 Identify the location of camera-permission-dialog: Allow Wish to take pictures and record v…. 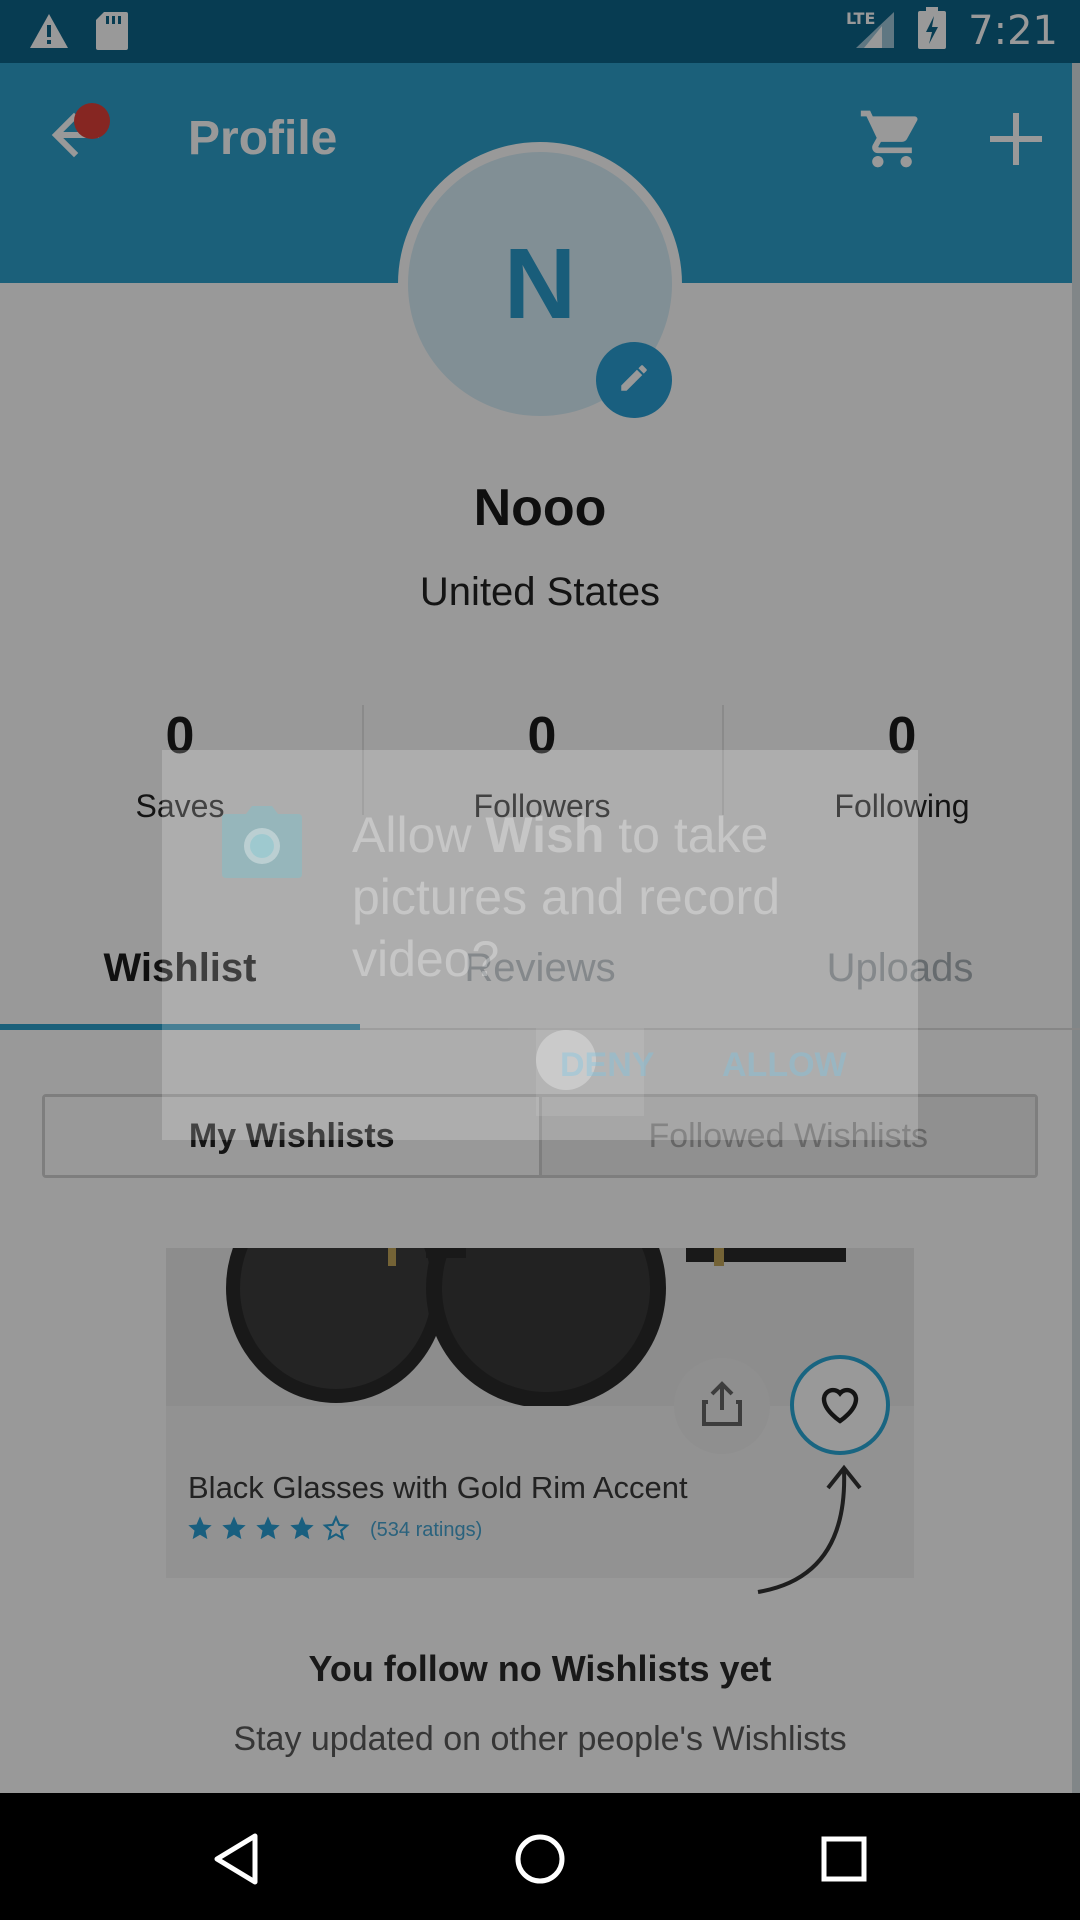
(540, 945).